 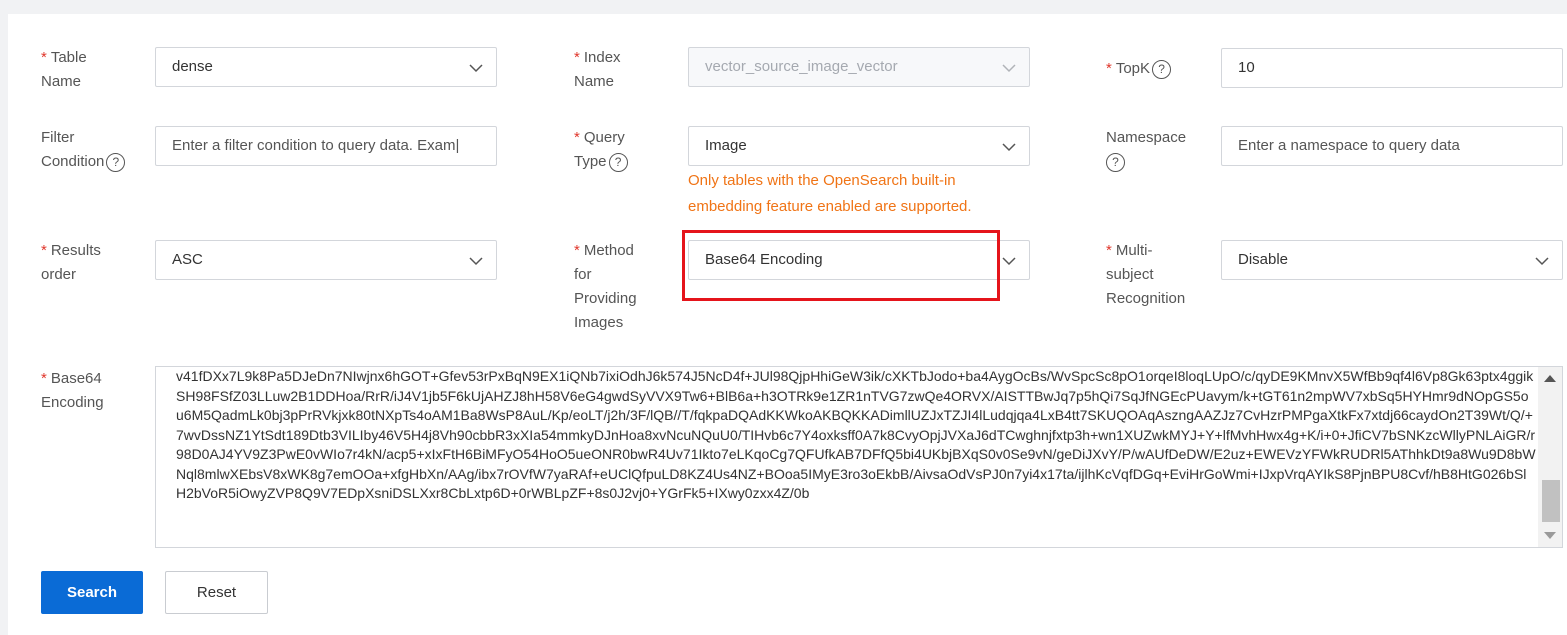 What do you see at coordinates (1550, 378) in the screenshot?
I see `scroll-up-icon` at bounding box center [1550, 378].